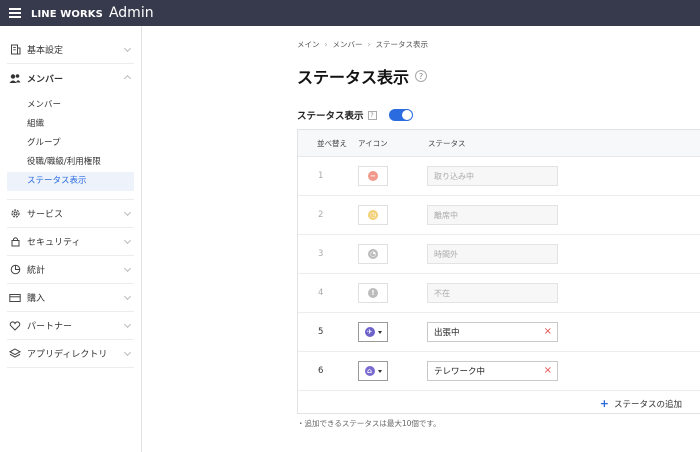 The image size is (700, 452). I want to click on status-icon: !, so click(373, 293).